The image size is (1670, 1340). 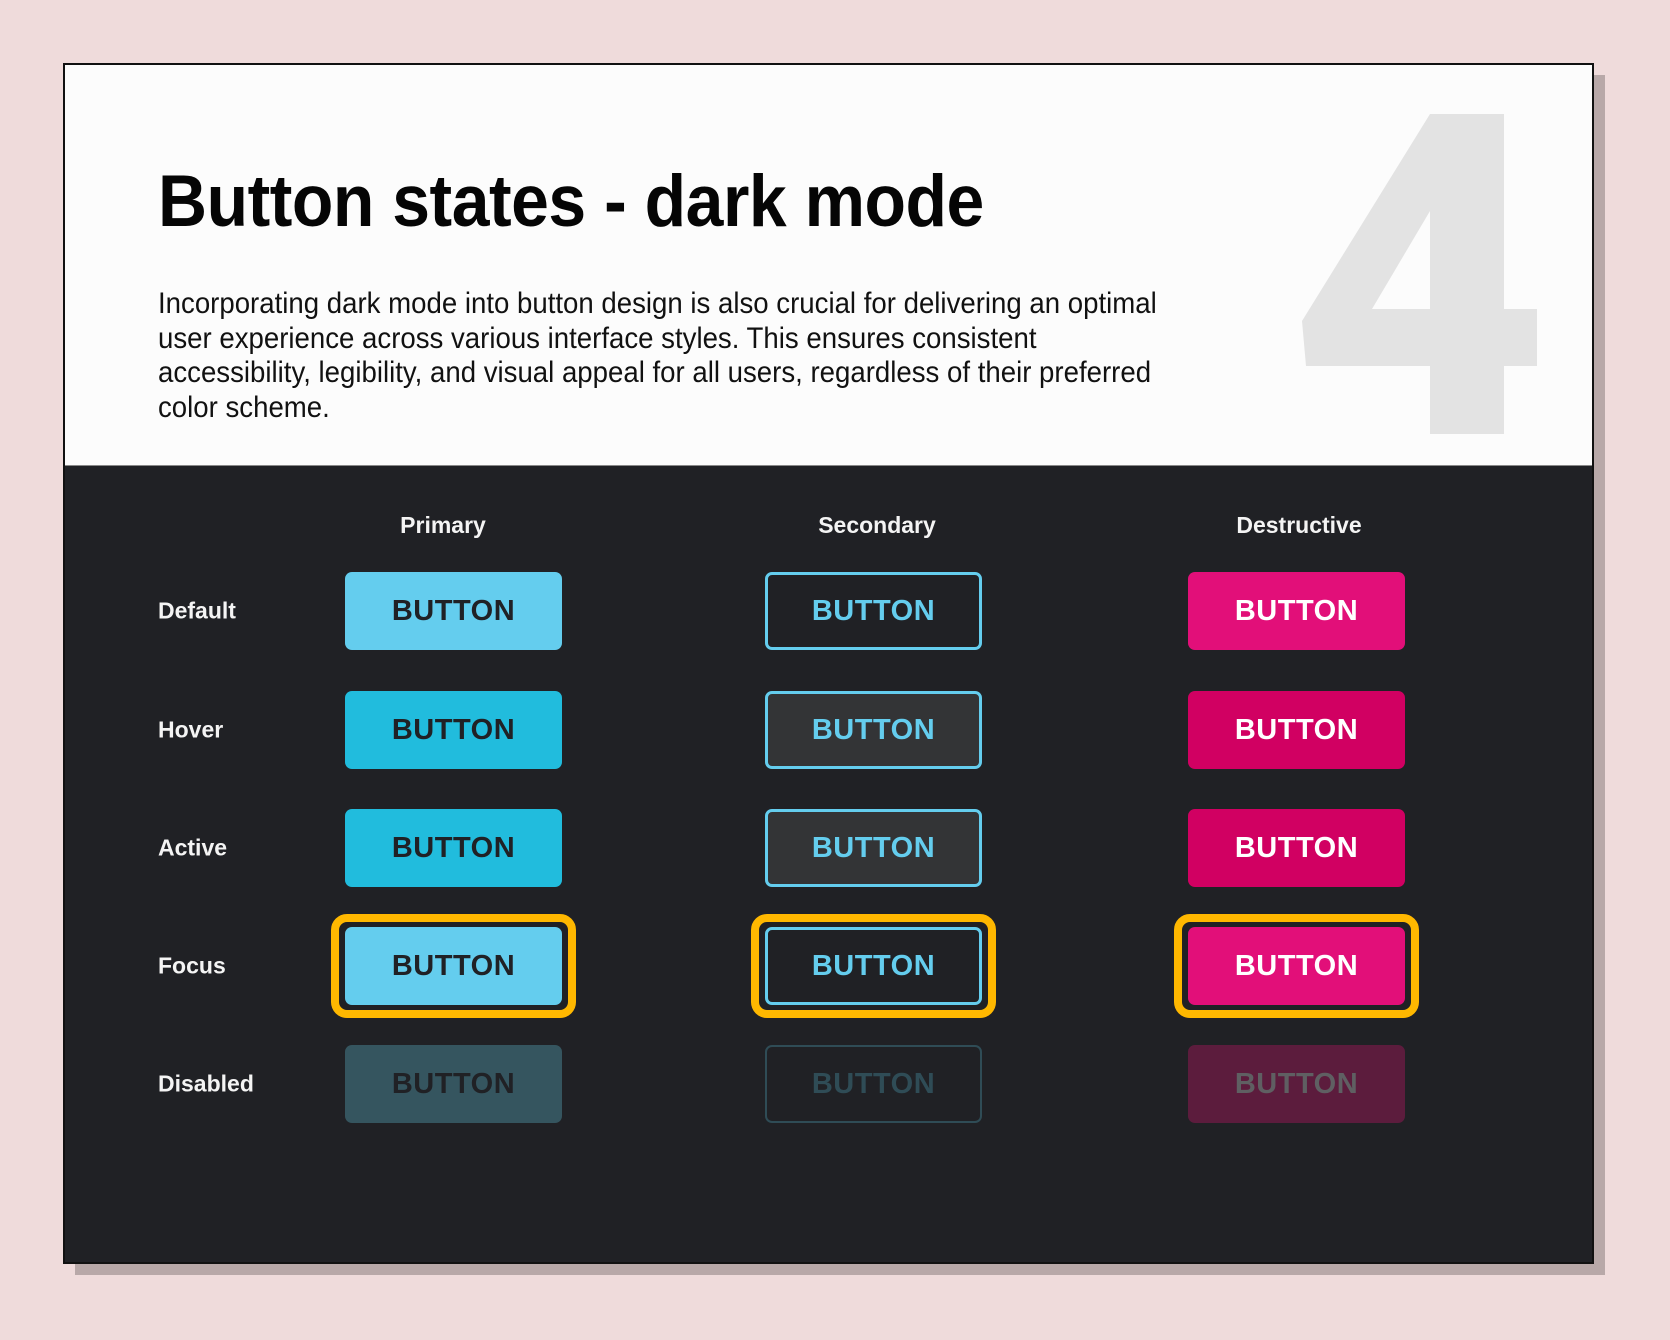 What do you see at coordinates (1296, 848) in the screenshot?
I see `destructive-active-button: BUTTON` at bounding box center [1296, 848].